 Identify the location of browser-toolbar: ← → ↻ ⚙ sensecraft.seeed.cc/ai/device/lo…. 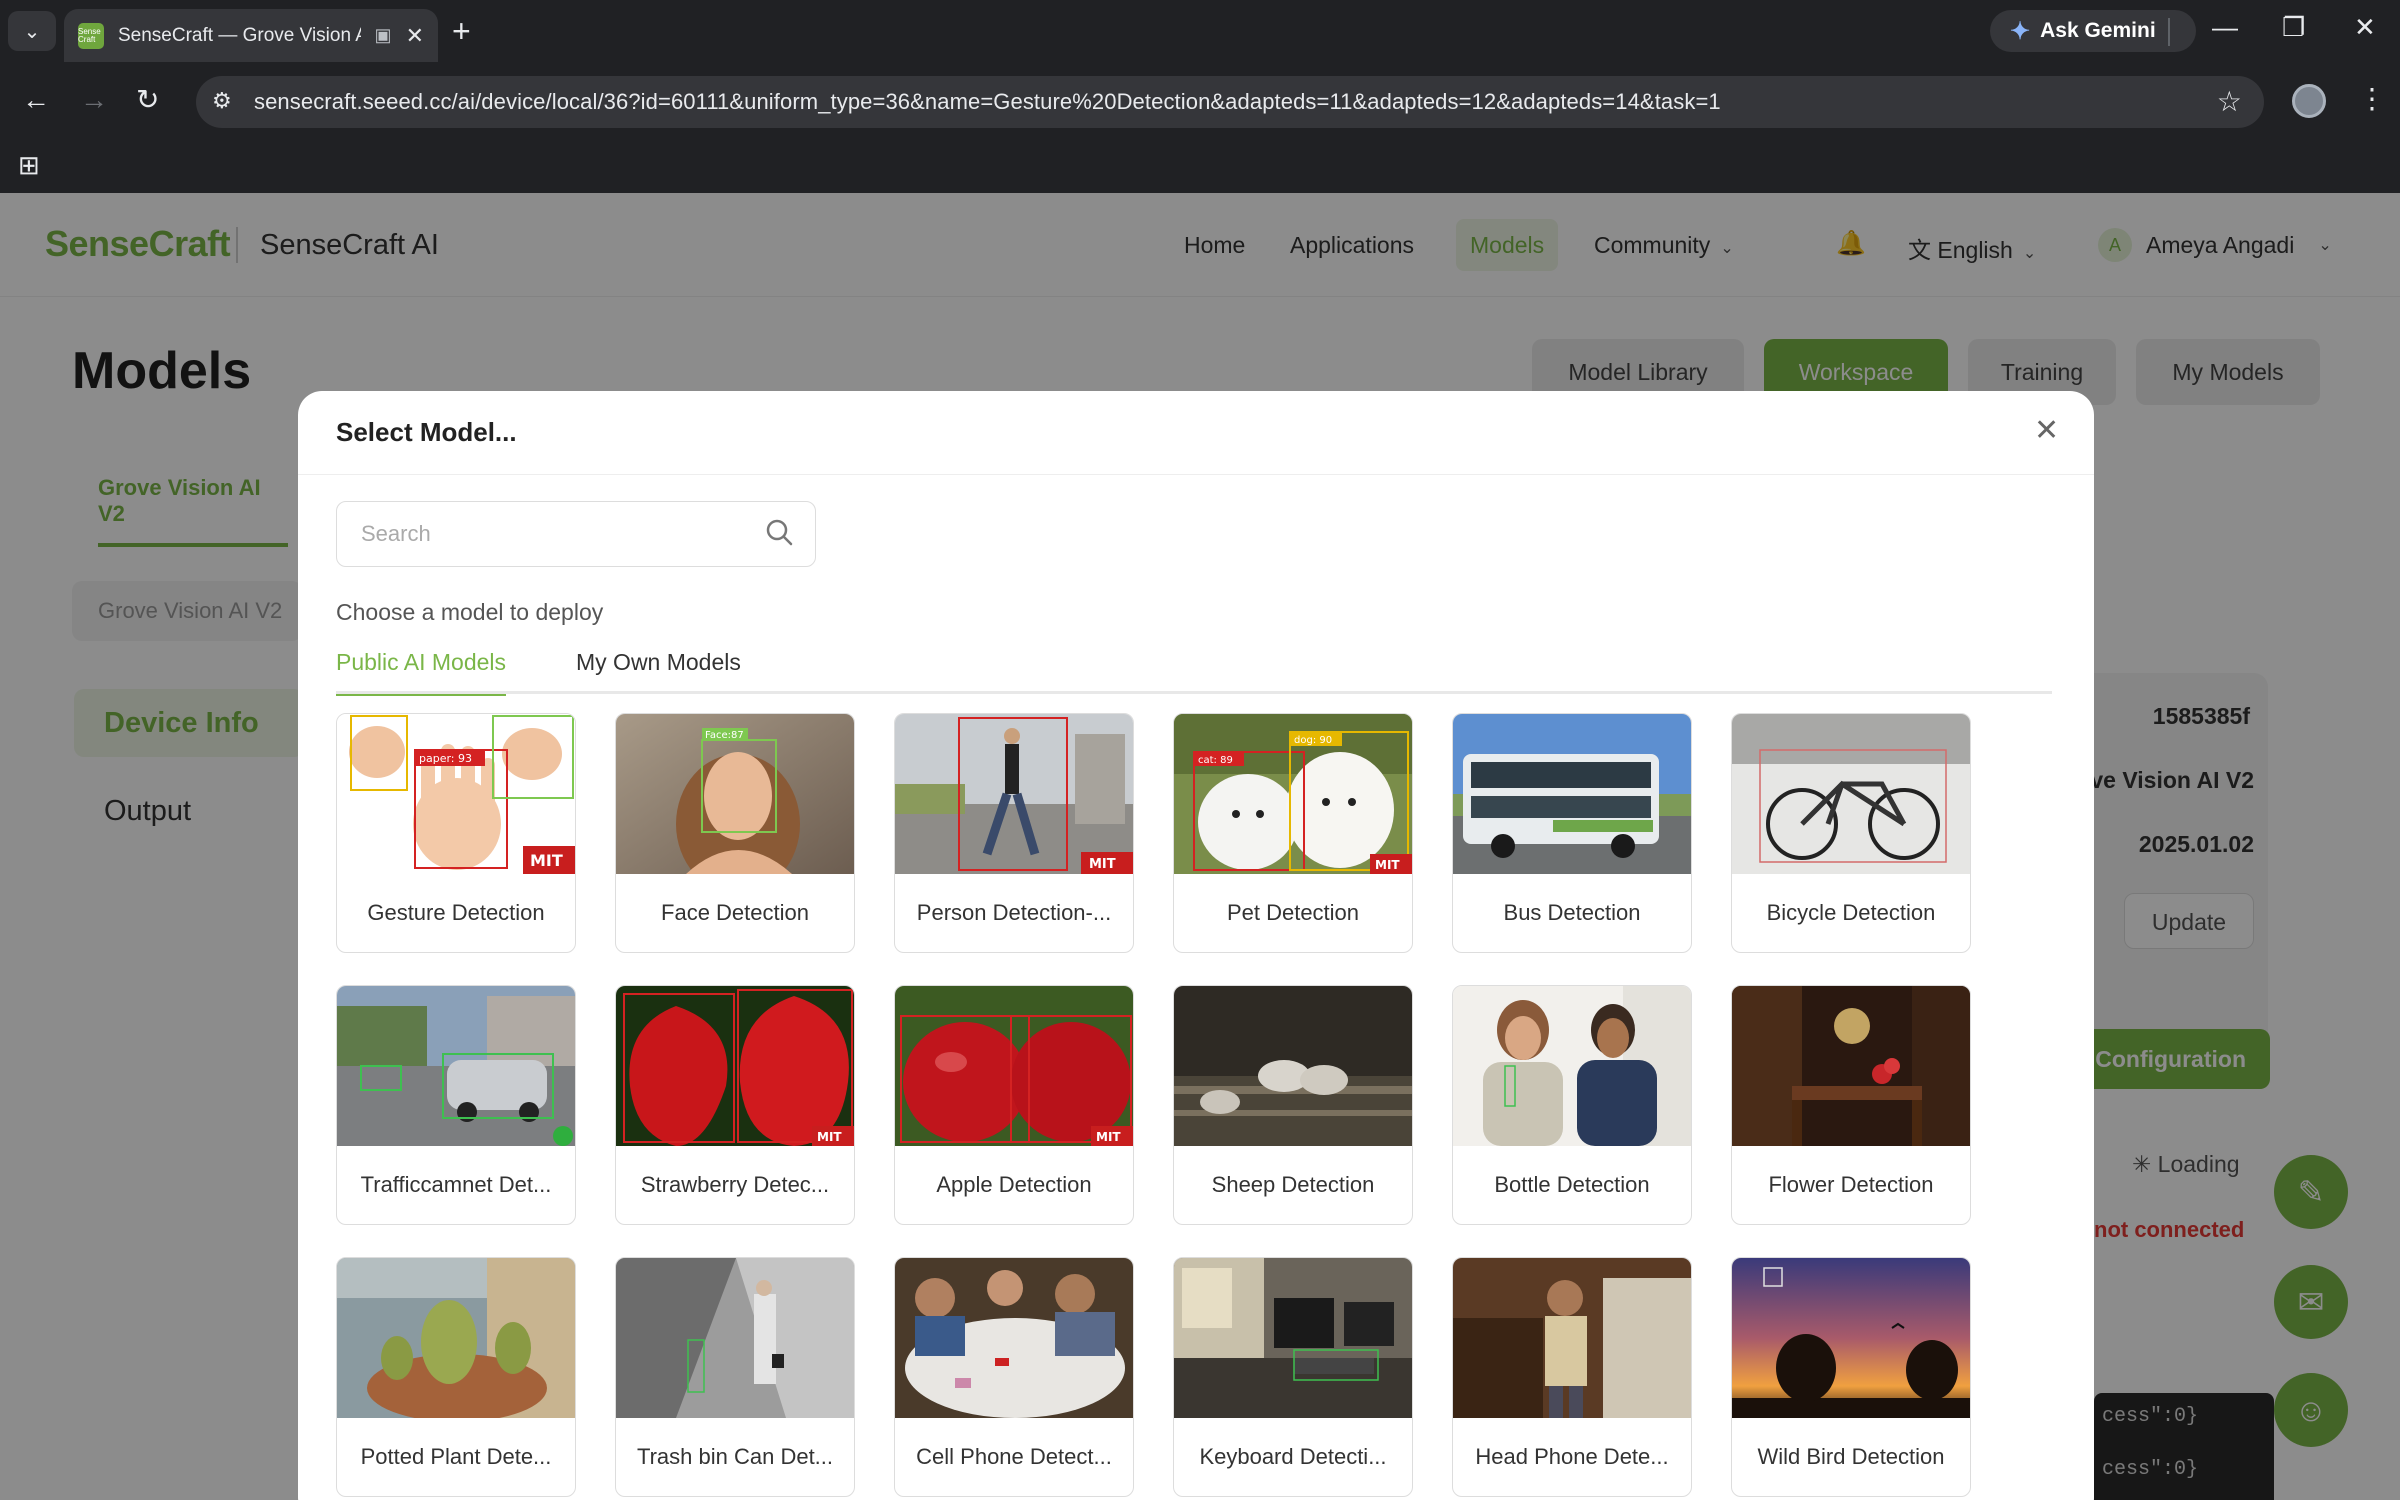
(1200, 101).